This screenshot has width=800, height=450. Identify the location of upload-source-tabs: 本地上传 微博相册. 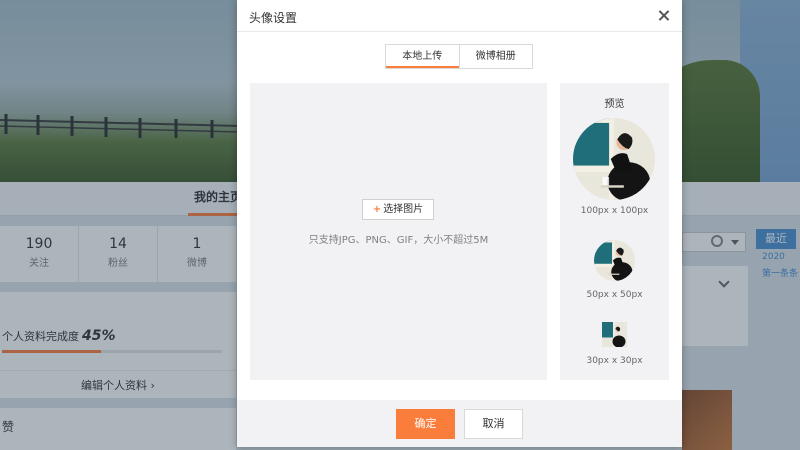
(459, 56).